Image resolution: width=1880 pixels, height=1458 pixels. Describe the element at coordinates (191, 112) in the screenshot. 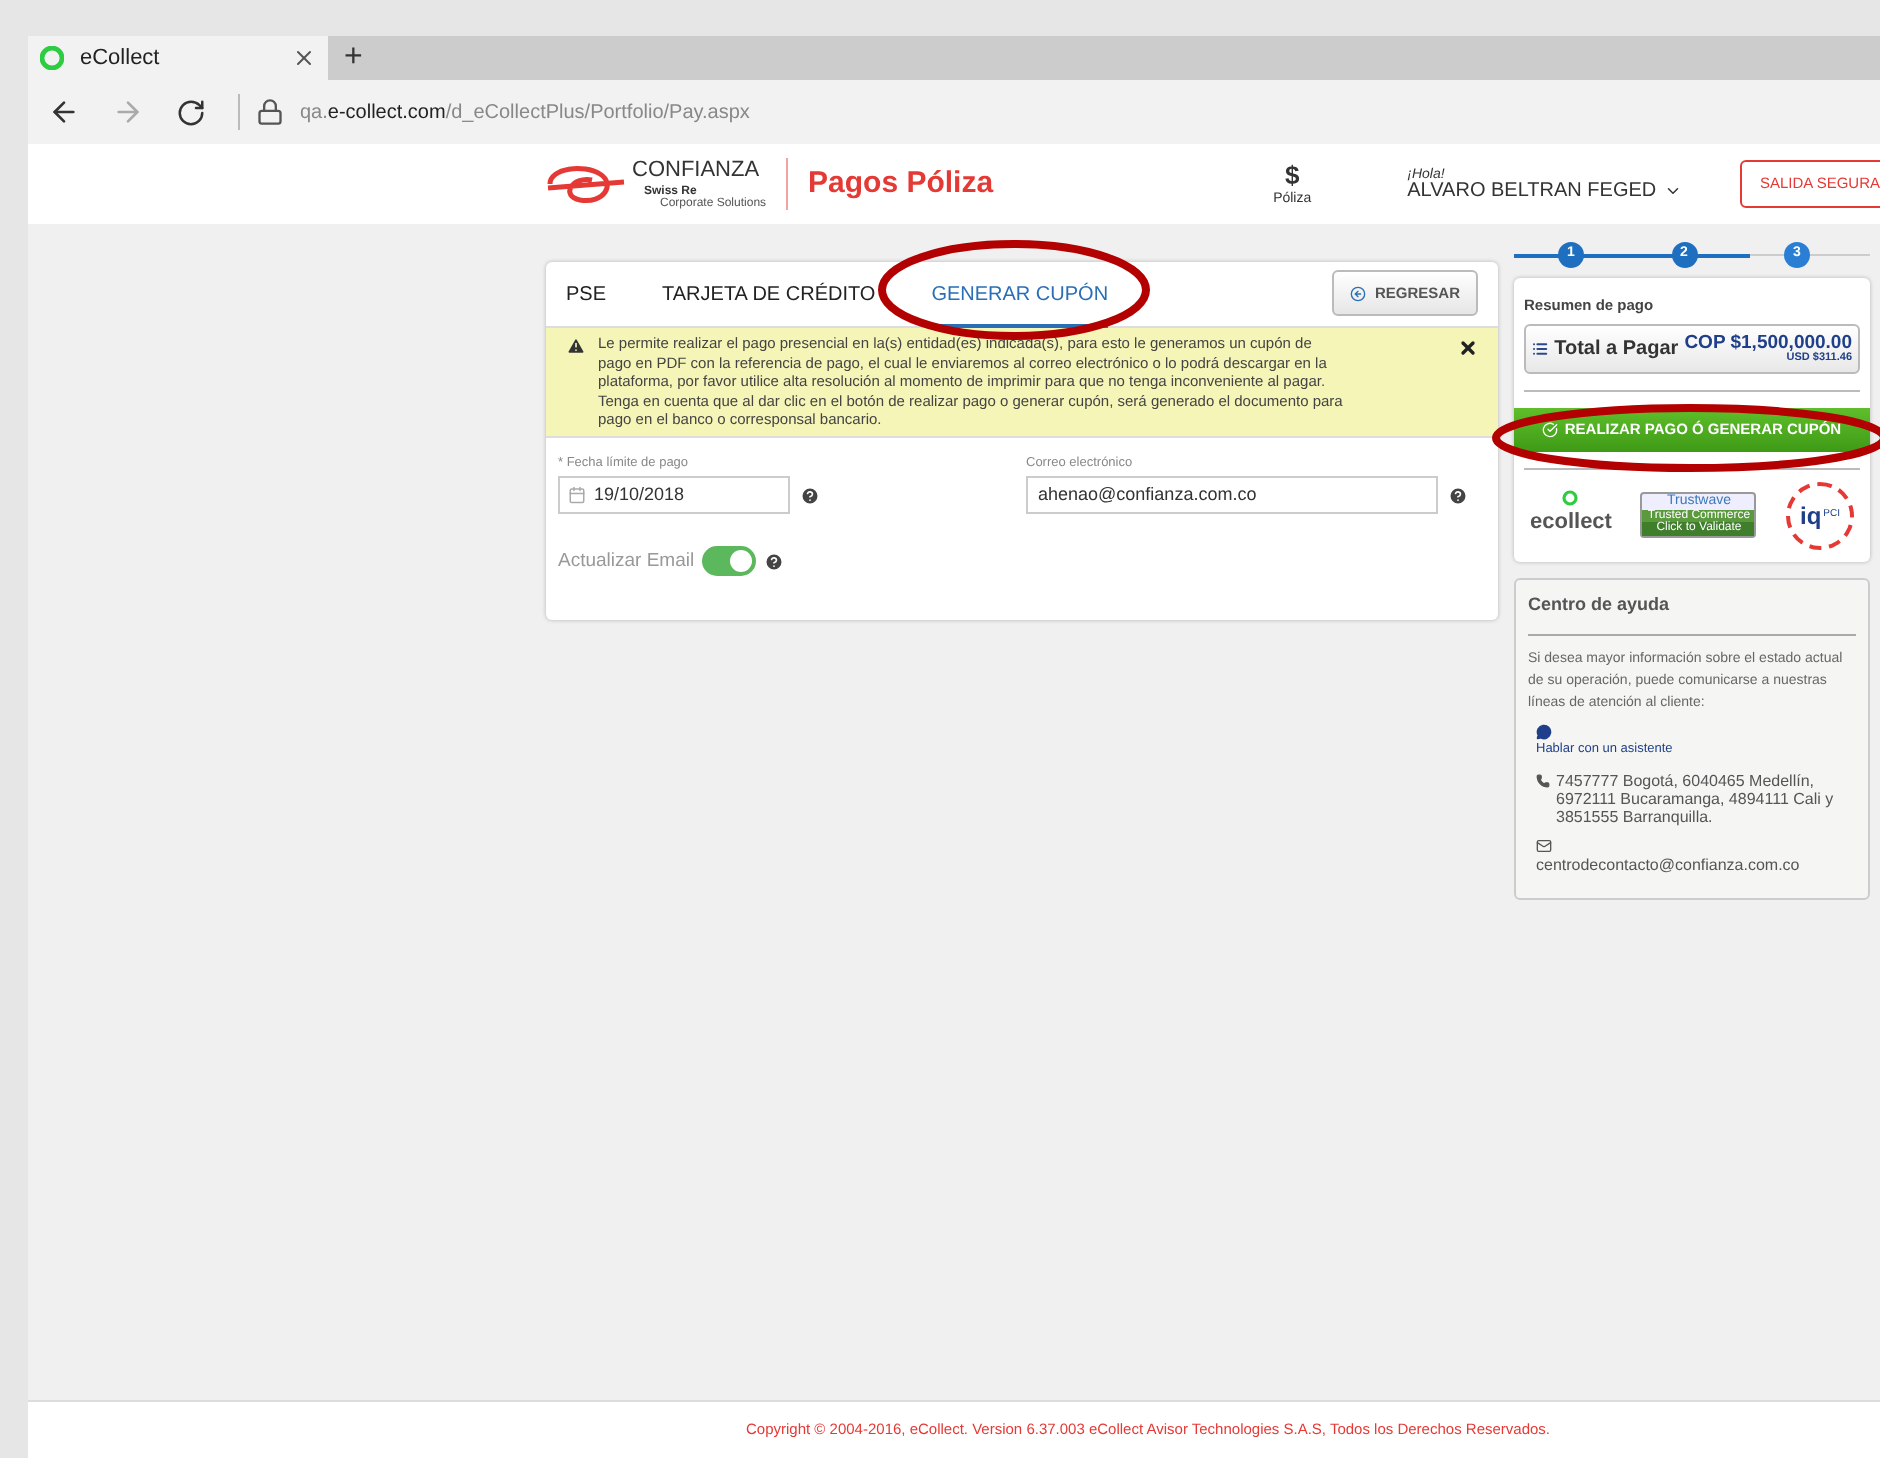

I see `reload-icon` at that location.